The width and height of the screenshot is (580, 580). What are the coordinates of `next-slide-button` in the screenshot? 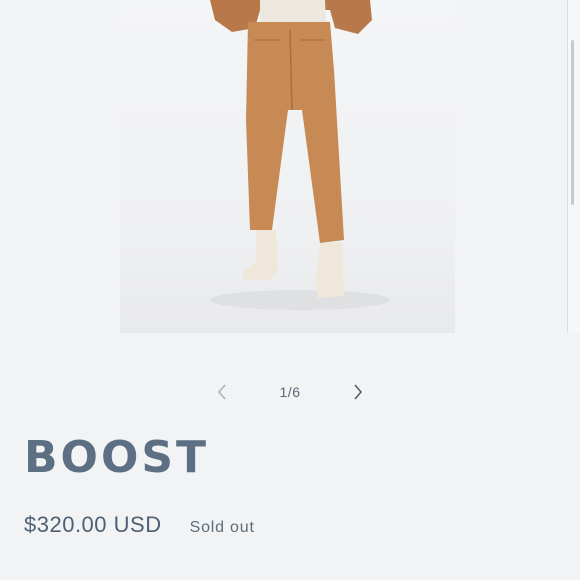 It's located at (358, 392).